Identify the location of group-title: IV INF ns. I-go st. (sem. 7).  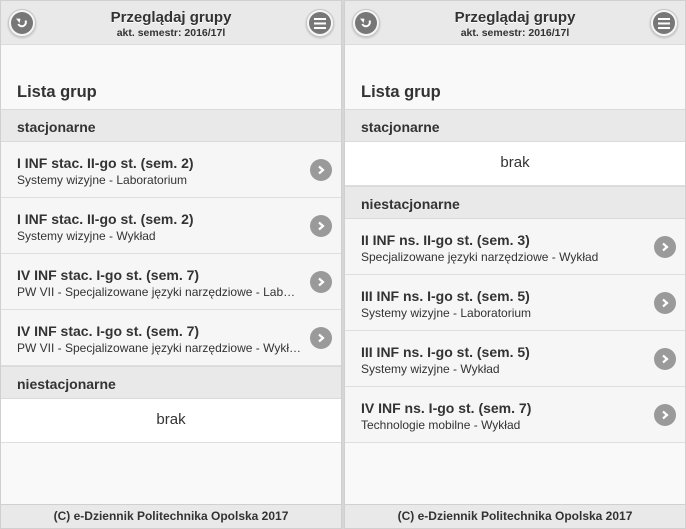
(446, 408).